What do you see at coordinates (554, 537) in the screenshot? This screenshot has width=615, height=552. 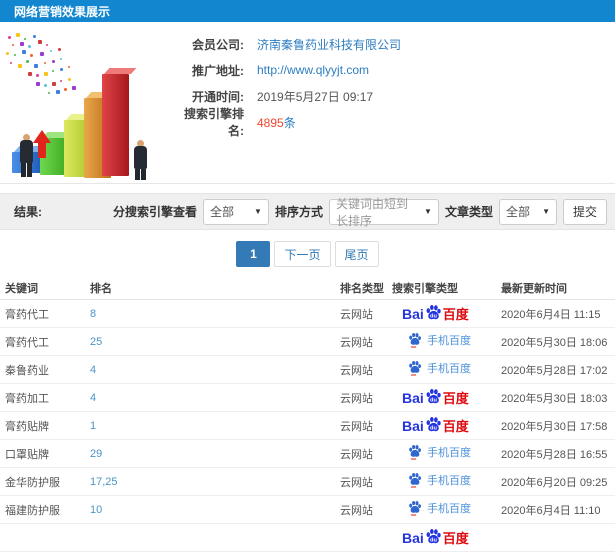 I see `updated-cell` at bounding box center [554, 537].